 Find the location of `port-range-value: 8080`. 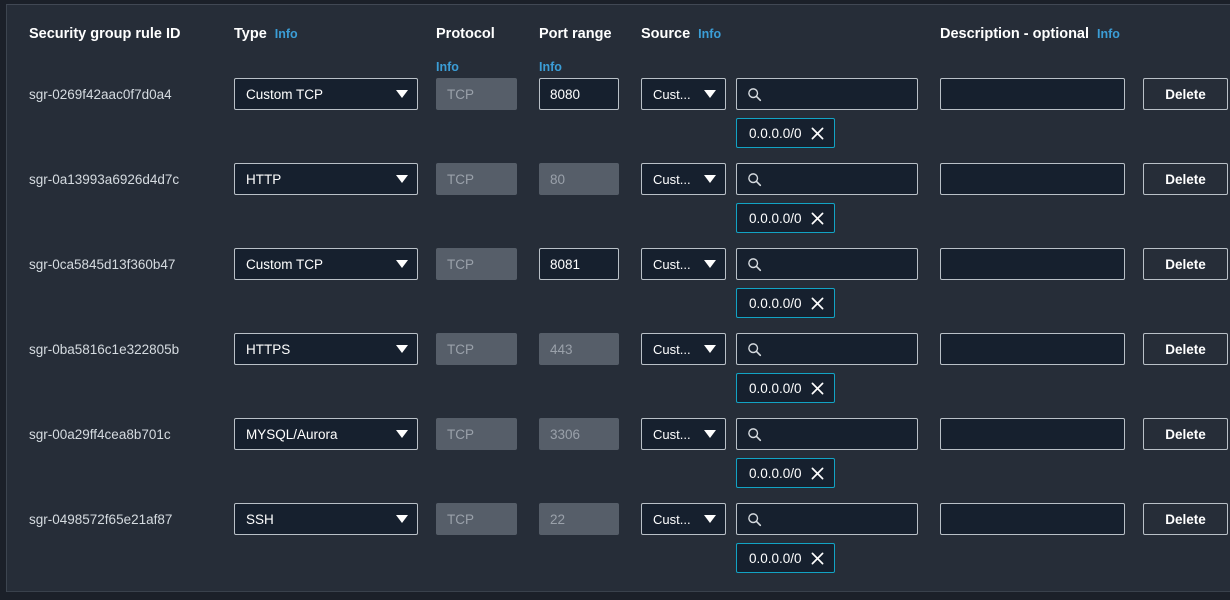

port-range-value: 8080 is located at coordinates (565, 94).